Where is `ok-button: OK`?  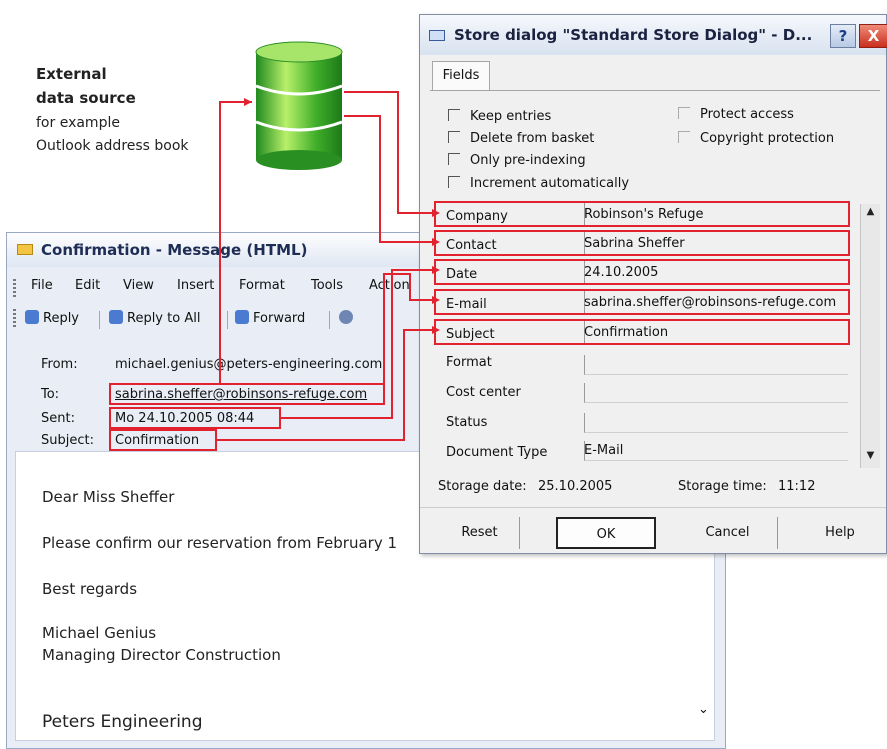
ok-button: OK is located at coordinates (606, 533).